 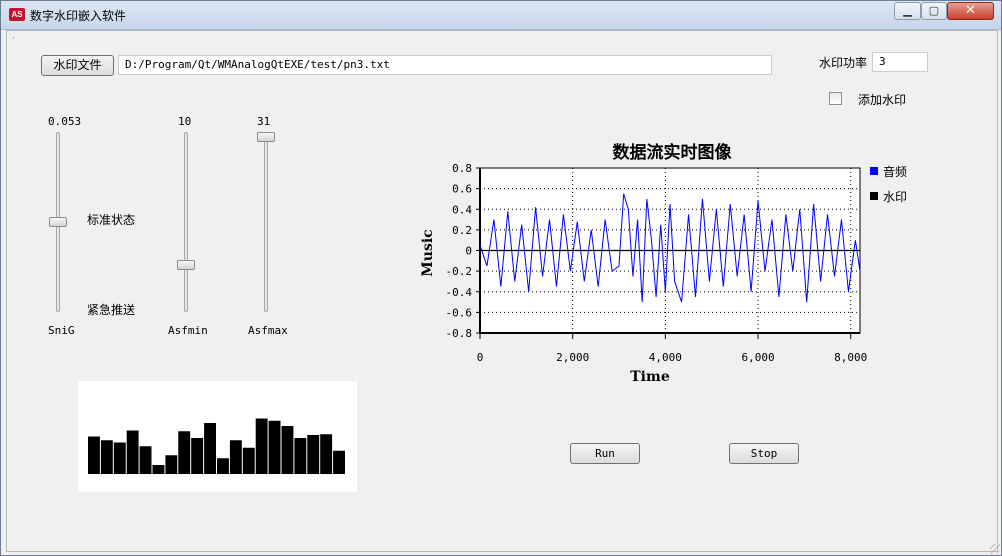 What do you see at coordinates (501, 15) in the screenshot?
I see `title-bar: AS 数字水印嵌入软件 ▁ ▢ ✕` at bounding box center [501, 15].